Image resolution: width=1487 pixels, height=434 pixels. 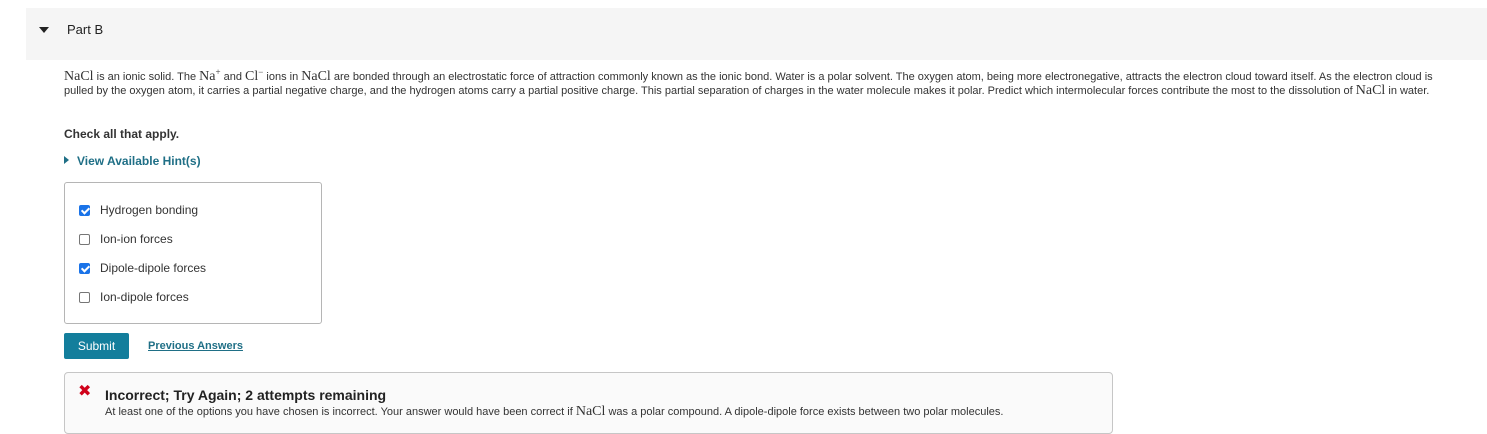 What do you see at coordinates (144, 297) in the screenshot?
I see `option-label: Ion-dipole forces` at bounding box center [144, 297].